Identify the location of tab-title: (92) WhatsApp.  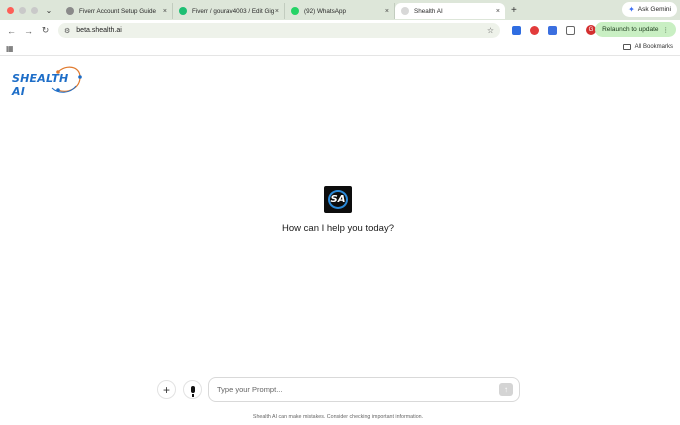
(325, 11).